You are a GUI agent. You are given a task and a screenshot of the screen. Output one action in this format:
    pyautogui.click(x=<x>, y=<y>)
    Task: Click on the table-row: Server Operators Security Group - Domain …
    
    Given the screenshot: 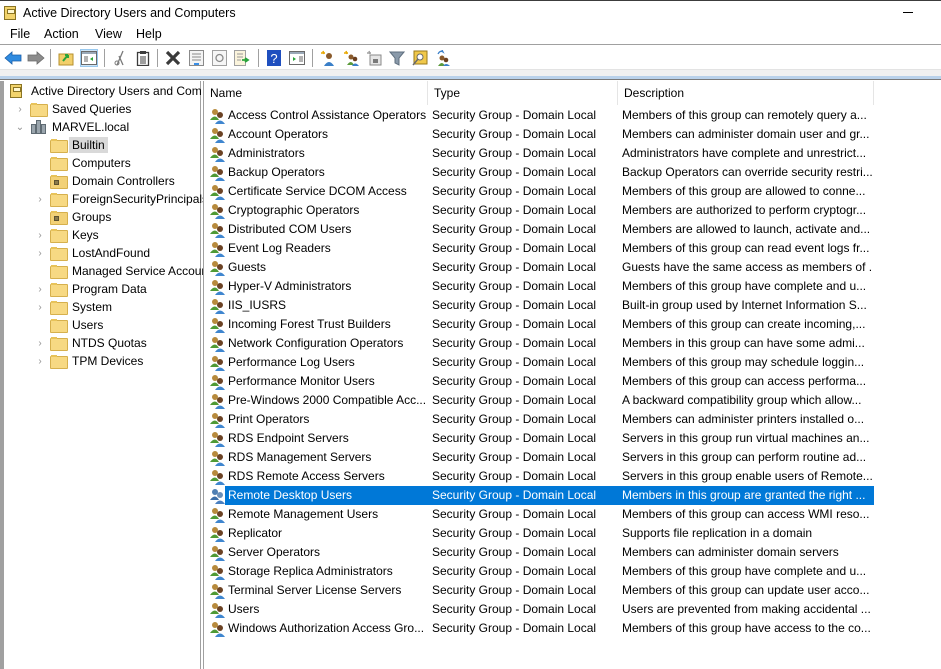 What is the action you would take?
    pyautogui.click(x=539, y=552)
    